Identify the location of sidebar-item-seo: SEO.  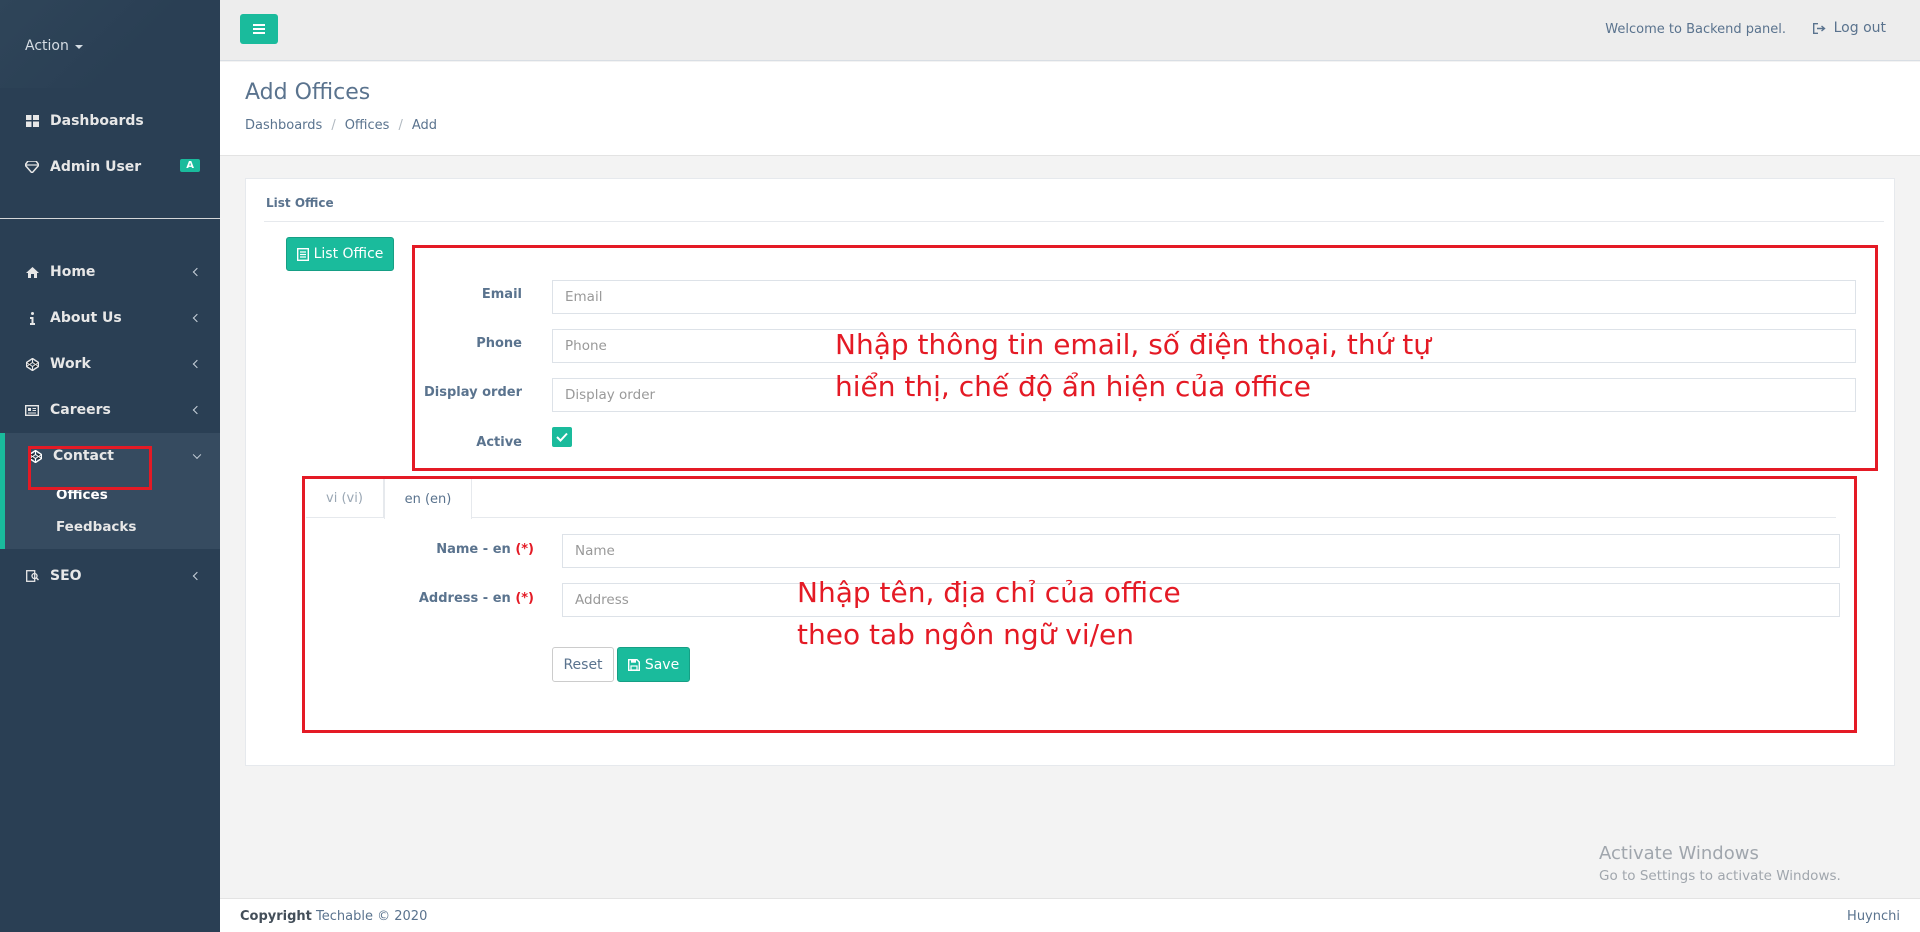
(110, 576).